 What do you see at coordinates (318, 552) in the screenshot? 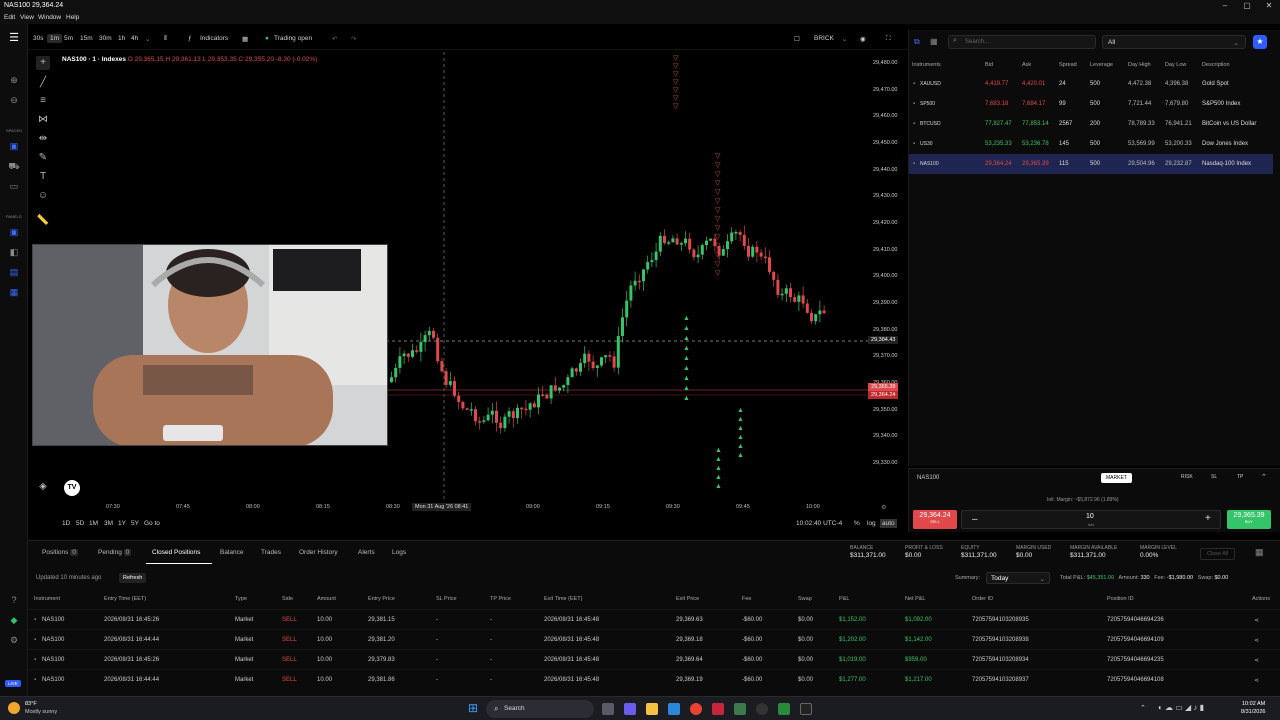
I see `tab-order-history: Order History` at bounding box center [318, 552].